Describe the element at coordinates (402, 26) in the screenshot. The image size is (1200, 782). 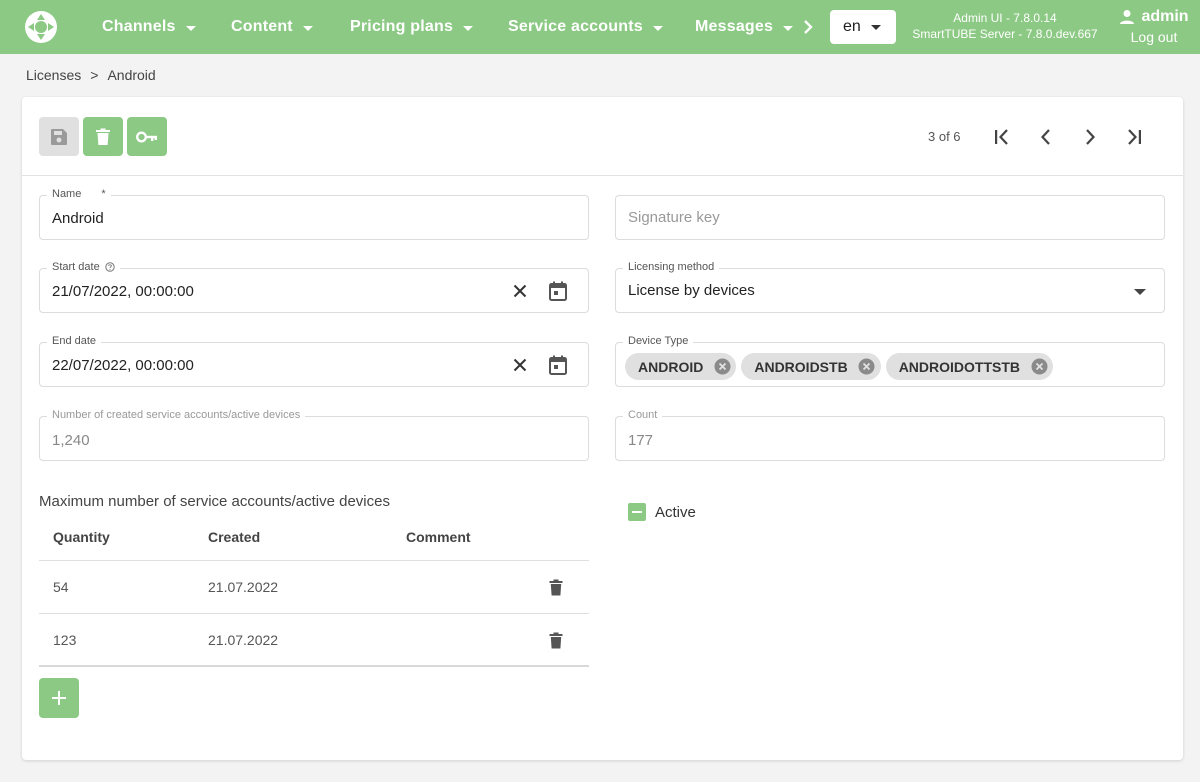
I see `nav-item-label: Pricing plans` at that location.